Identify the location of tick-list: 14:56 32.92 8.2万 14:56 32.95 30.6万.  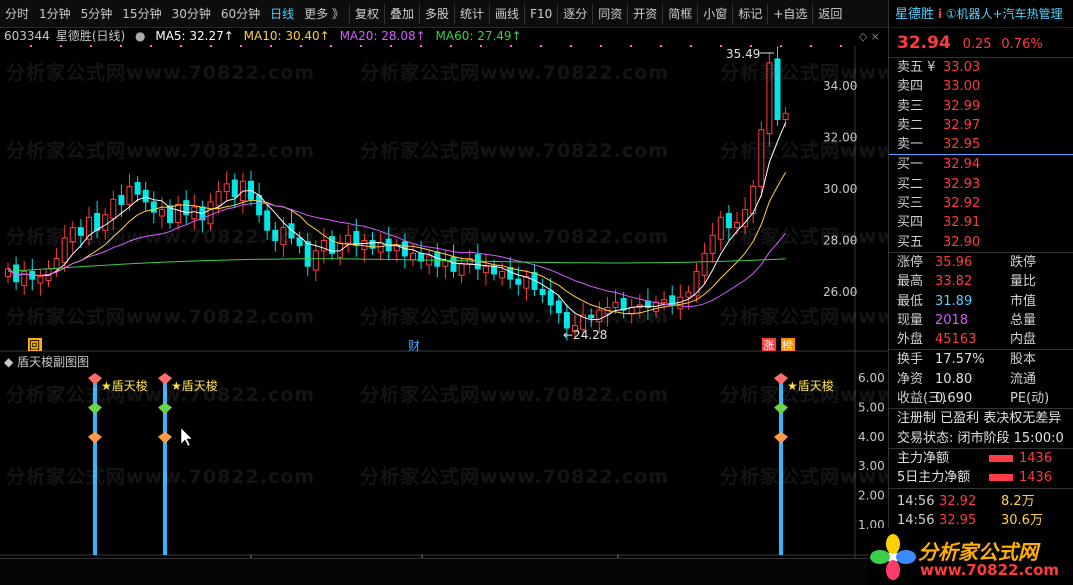
(981, 509).